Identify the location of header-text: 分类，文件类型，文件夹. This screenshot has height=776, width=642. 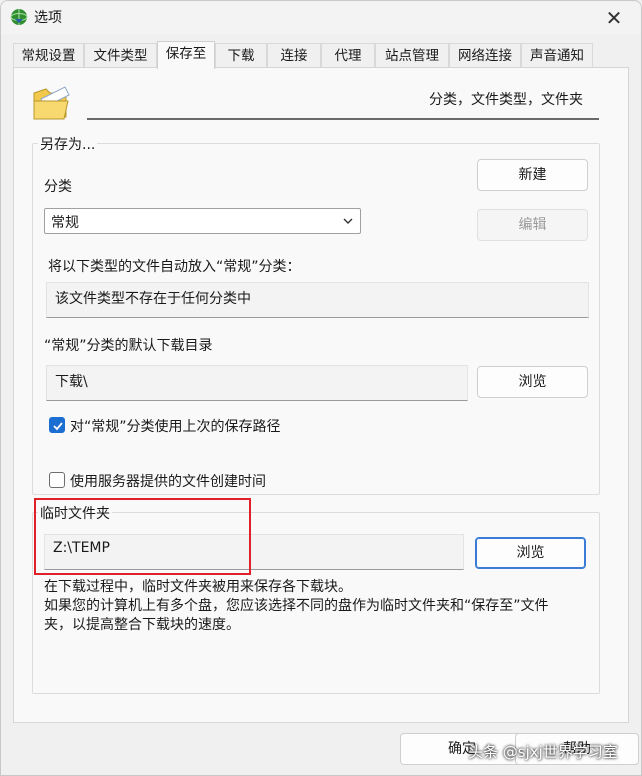
(506, 100).